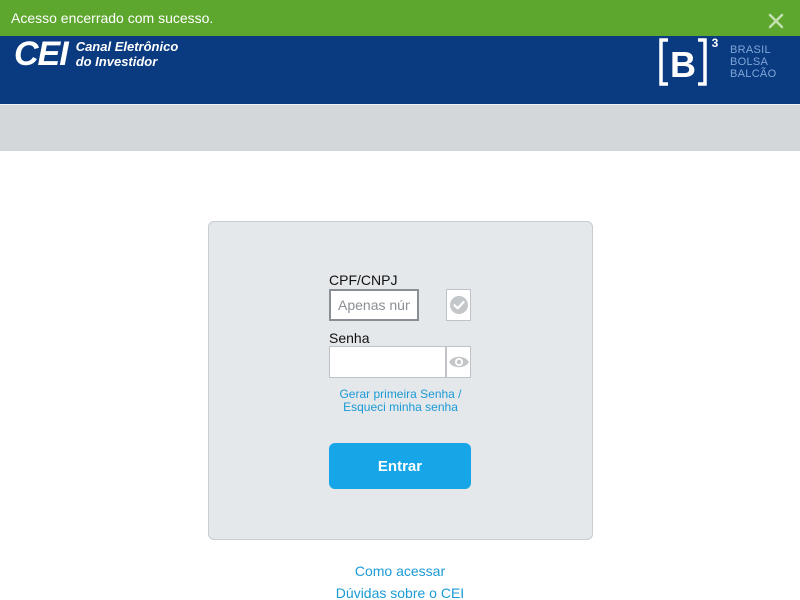 Image resolution: width=800 pixels, height=600 pixels. I want to click on cei-logo: CEI Canal Eletrônico do Investidor, so click(96, 54).